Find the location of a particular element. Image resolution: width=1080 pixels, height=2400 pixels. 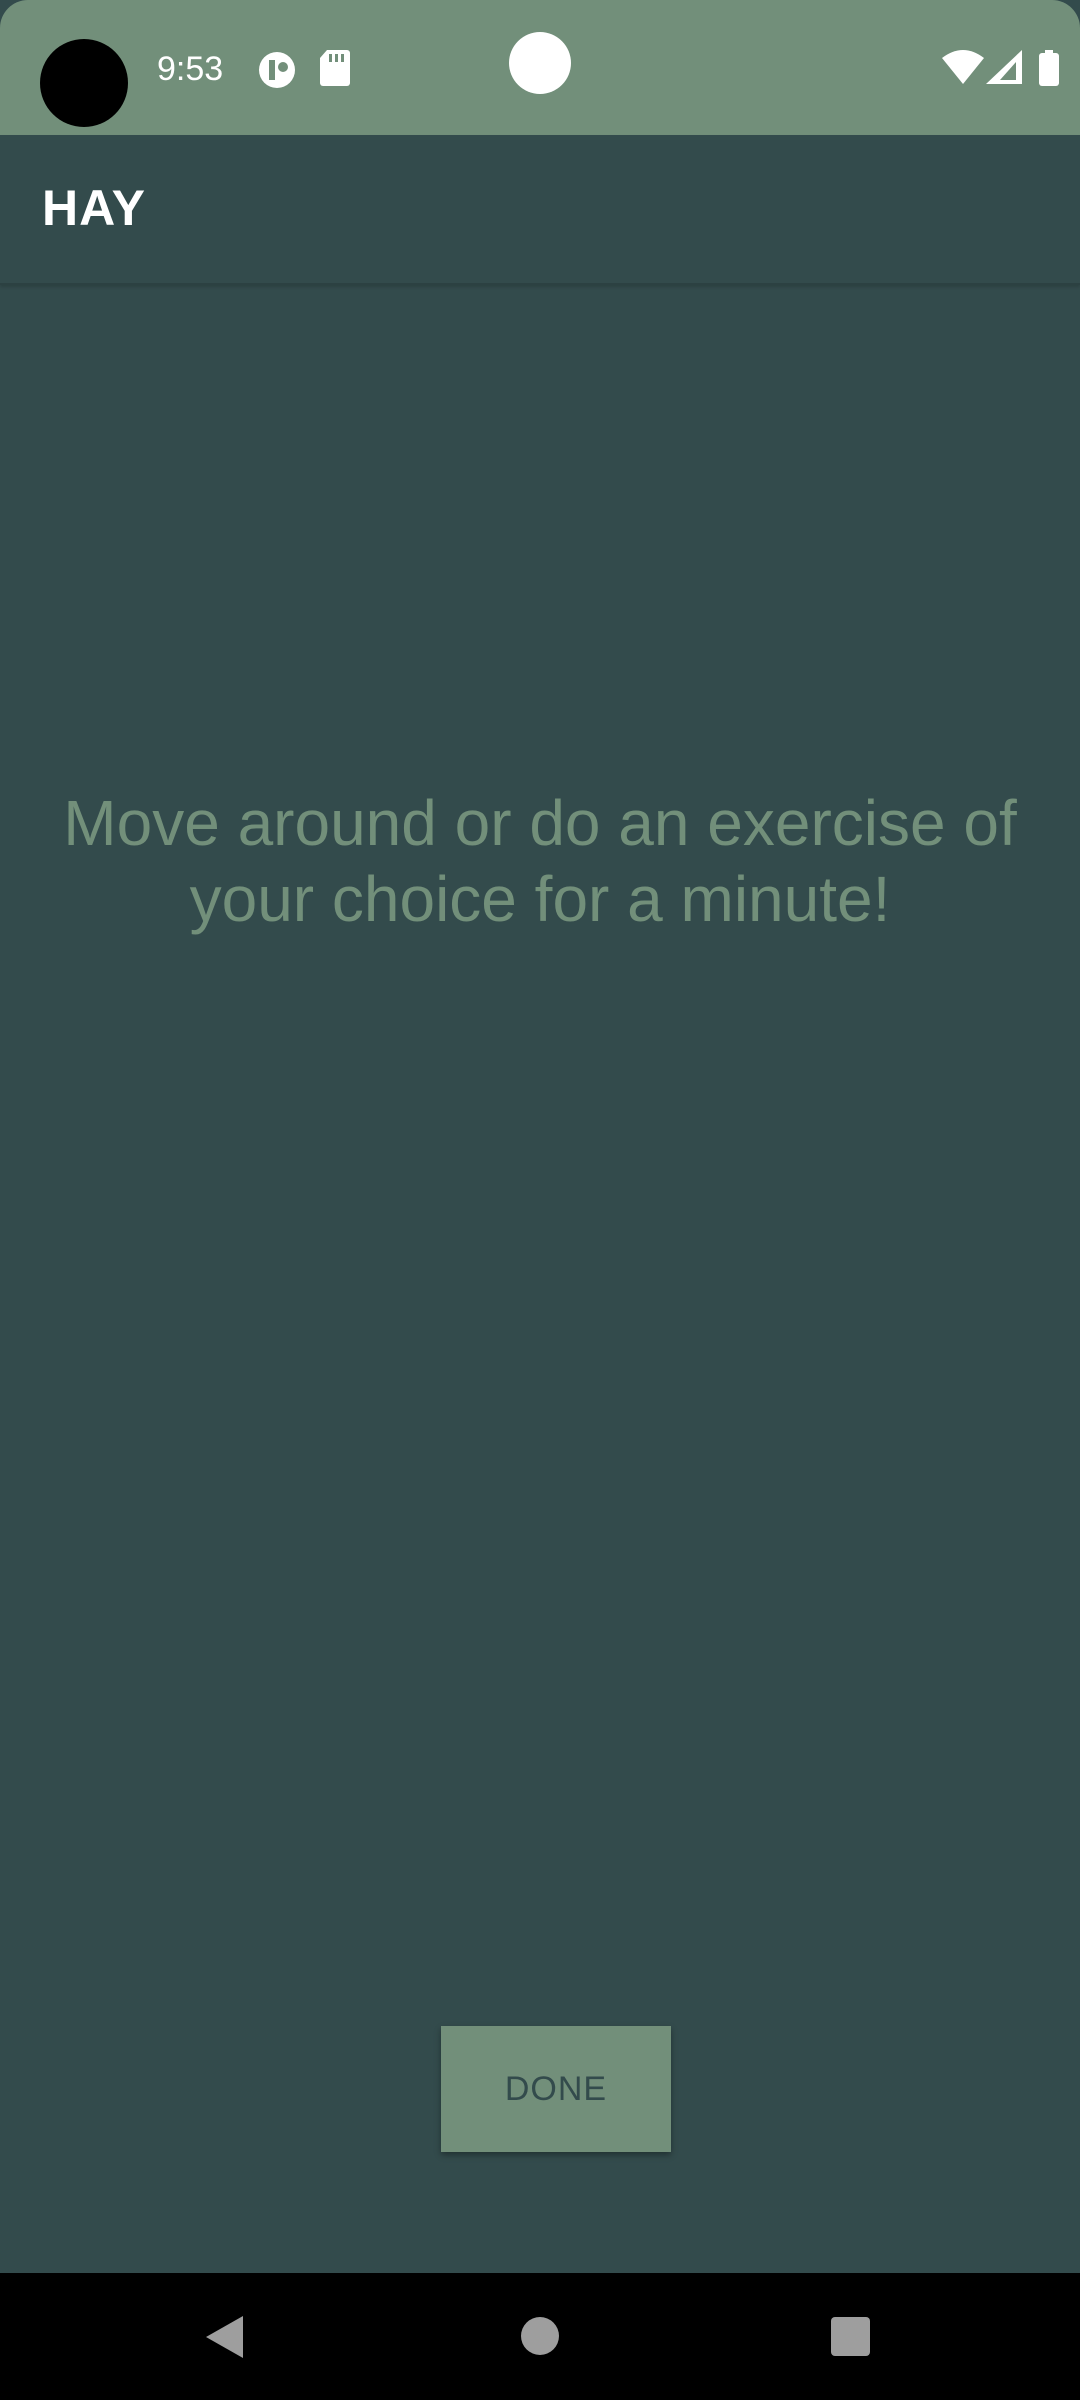

camera-cutout is located at coordinates (84, 83).